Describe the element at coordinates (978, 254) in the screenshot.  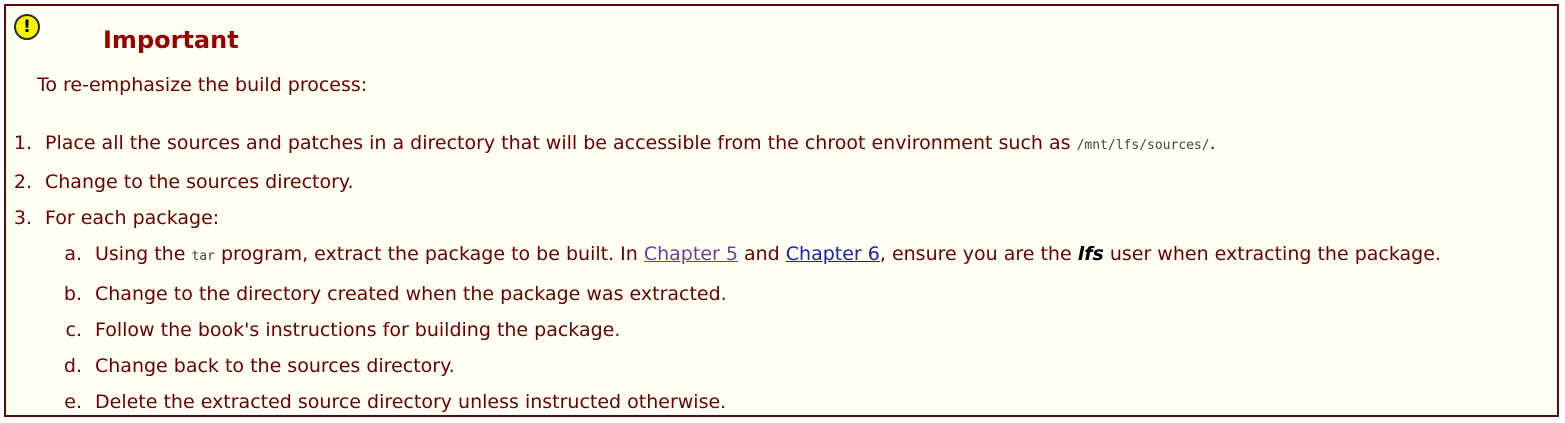
I see `substep-text: , ensure you are the` at that location.